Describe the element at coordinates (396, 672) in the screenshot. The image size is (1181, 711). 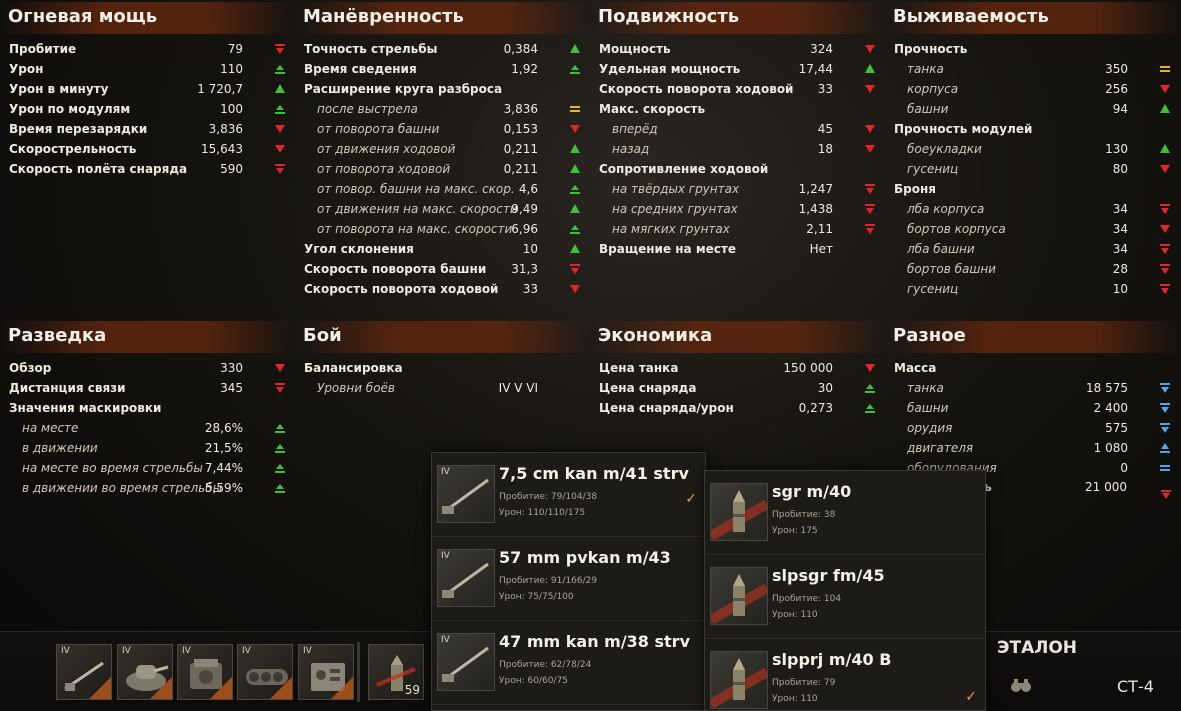
I see `ammo-slot: 59` at that location.